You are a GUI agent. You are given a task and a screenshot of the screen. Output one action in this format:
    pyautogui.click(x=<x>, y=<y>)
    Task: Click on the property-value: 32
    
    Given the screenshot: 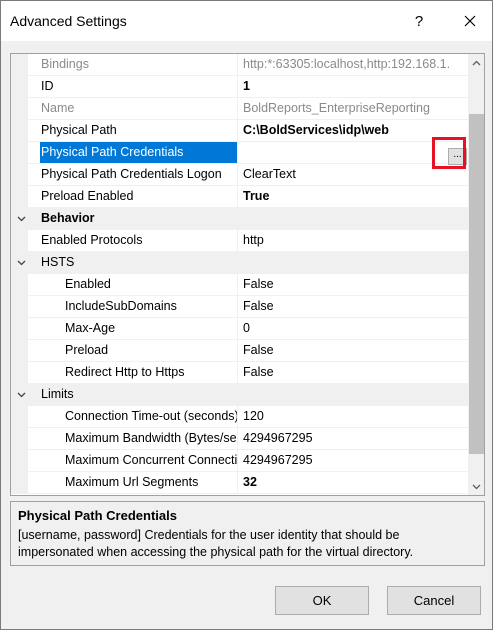 What is the action you would take?
    pyautogui.click(x=355, y=482)
    